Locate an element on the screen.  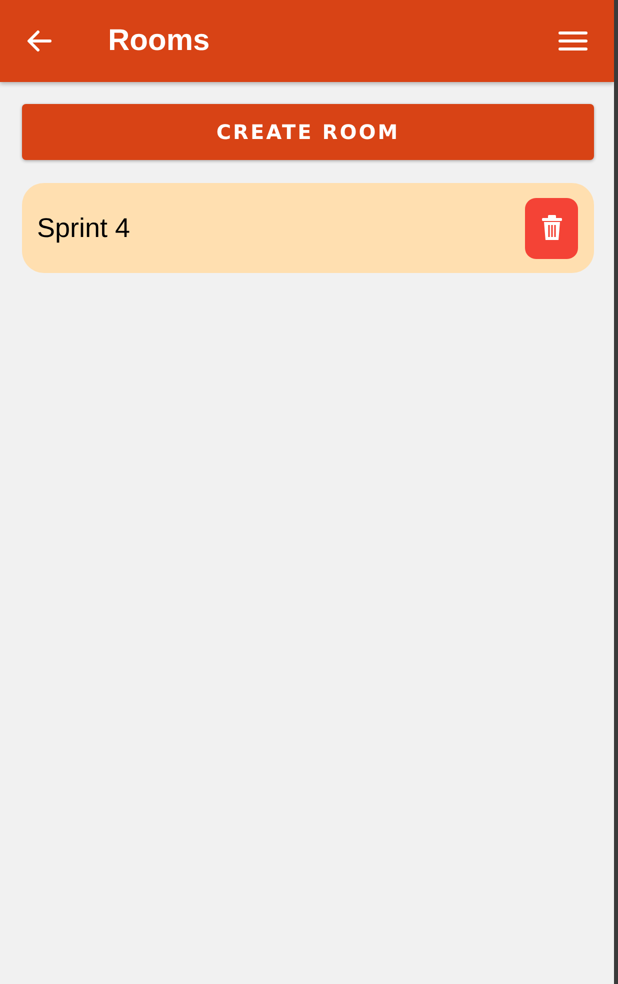
menu-icon is located at coordinates (573, 41).